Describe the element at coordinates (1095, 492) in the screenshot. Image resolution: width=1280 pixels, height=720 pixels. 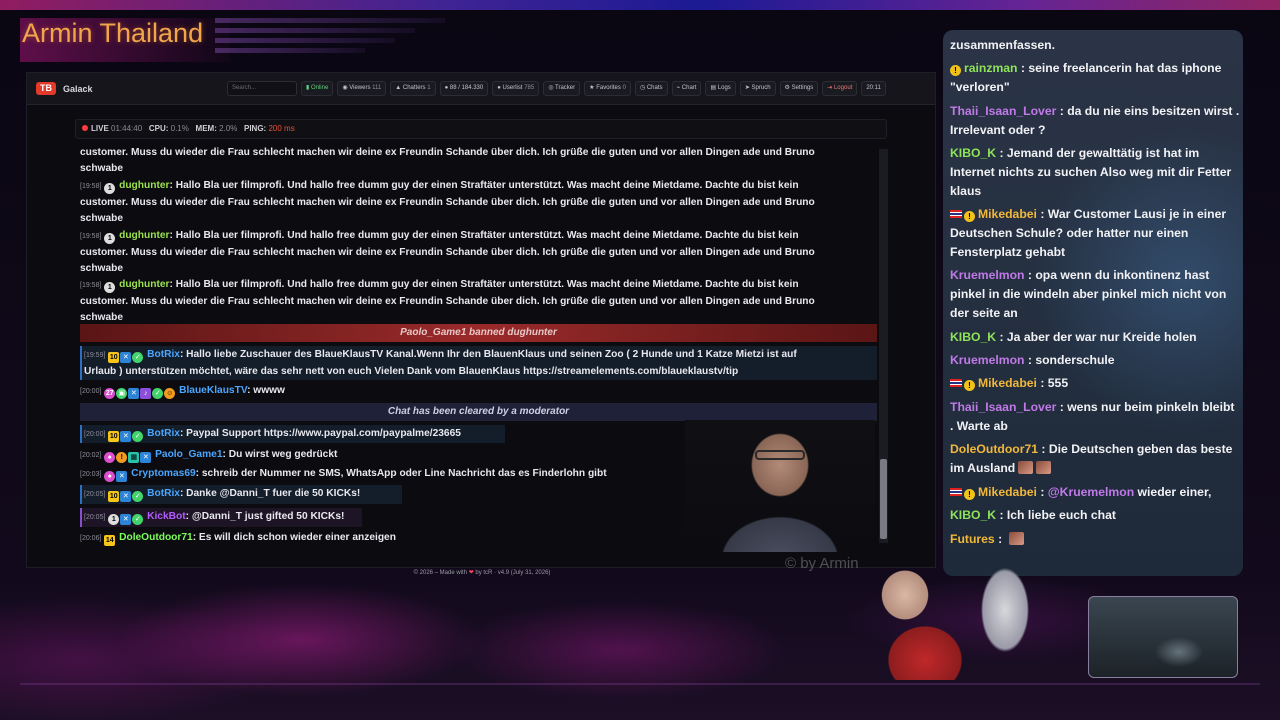
I see `overlay-message: ! Mikedabei : @Kruemelmon wieder einer,` at that location.